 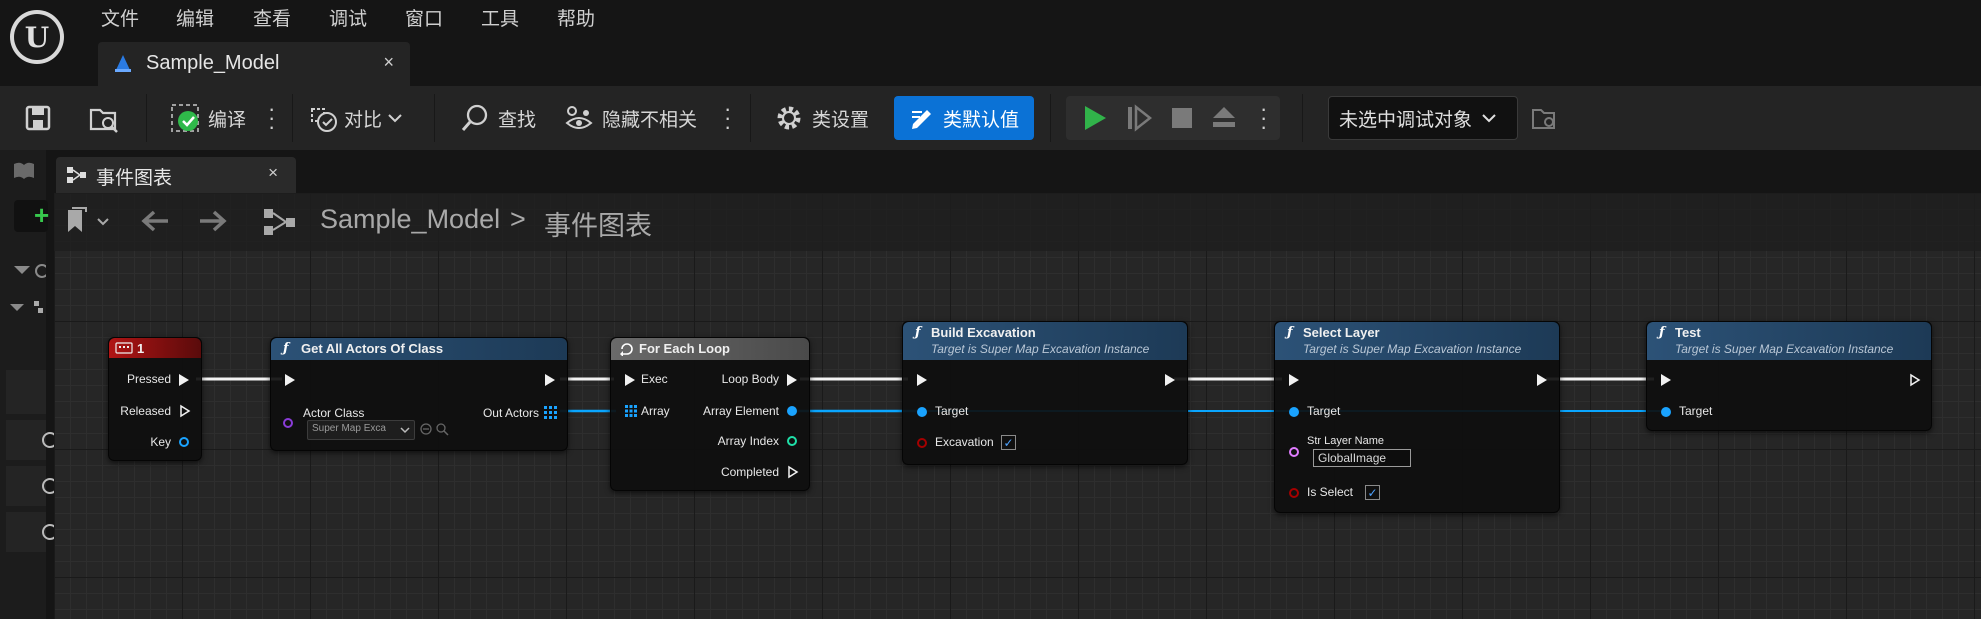 What do you see at coordinates (213, 221) in the screenshot?
I see `forward-arrow-icon` at bounding box center [213, 221].